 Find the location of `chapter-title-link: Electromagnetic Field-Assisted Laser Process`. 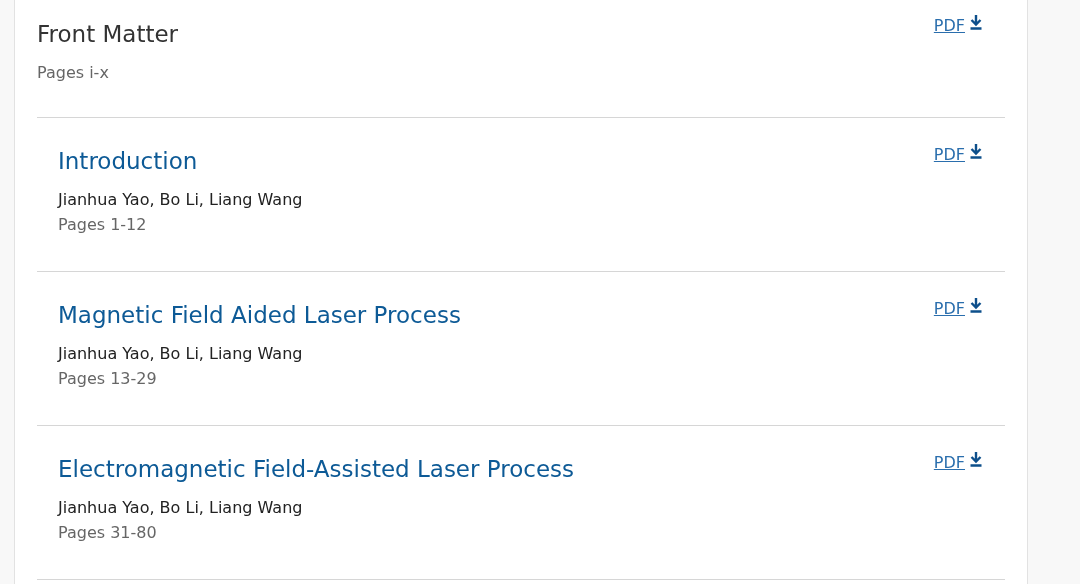

chapter-title-link: Electromagnetic Field-Assisted Laser Process is located at coordinates (316, 469).